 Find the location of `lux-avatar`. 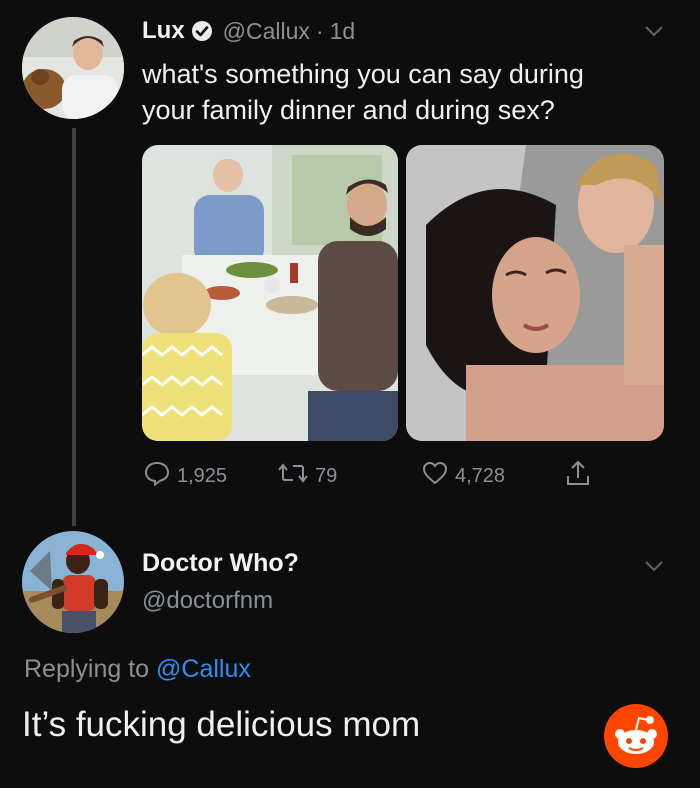

lux-avatar is located at coordinates (73, 68).